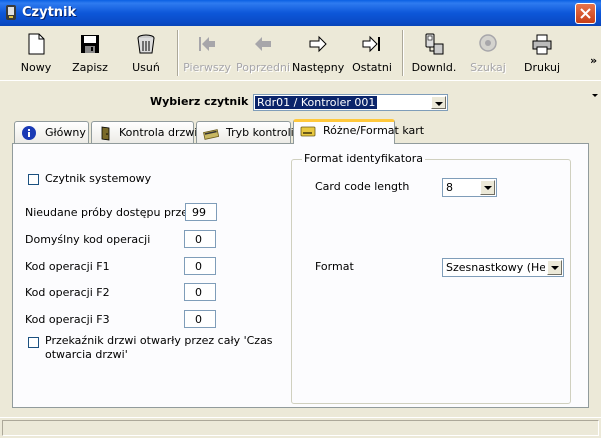 The height and width of the screenshot is (438, 601). What do you see at coordinates (318, 44) in the screenshot?
I see `next-record-icon` at bounding box center [318, 44].